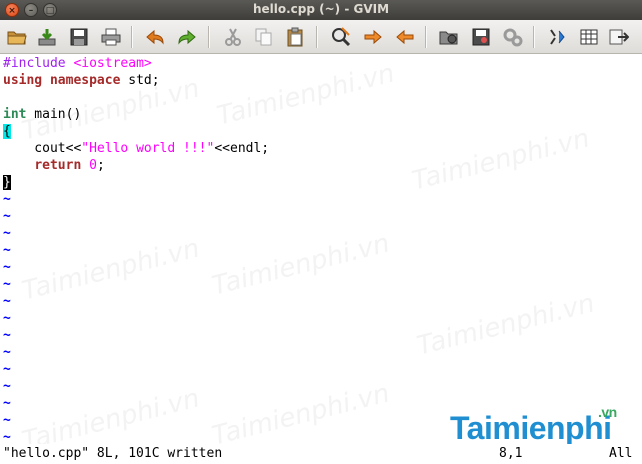  I want to click on run-script-icon, so click(513, 37).